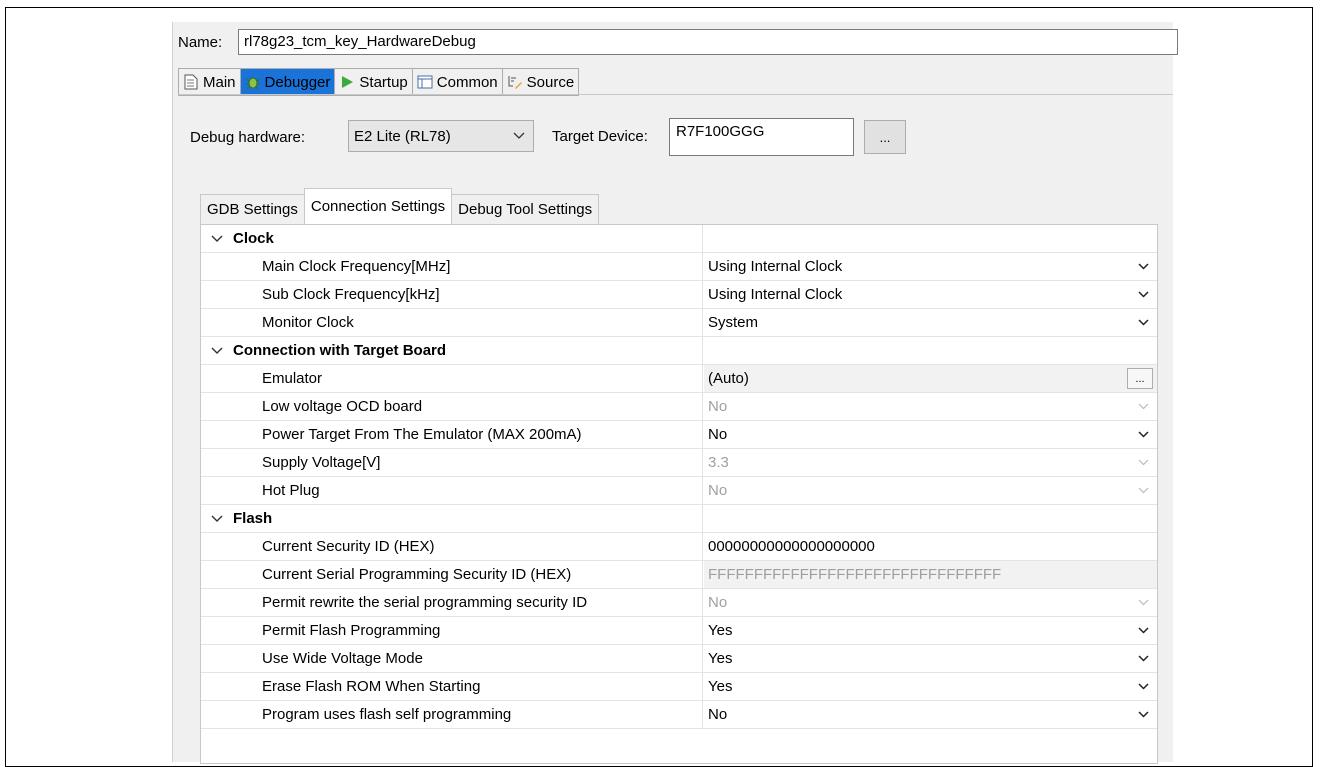 This screenshot has width=1328, height=767. Describe the element at coordinates (675, 94) in the screenshot. I see `tabs-divider` at that location.